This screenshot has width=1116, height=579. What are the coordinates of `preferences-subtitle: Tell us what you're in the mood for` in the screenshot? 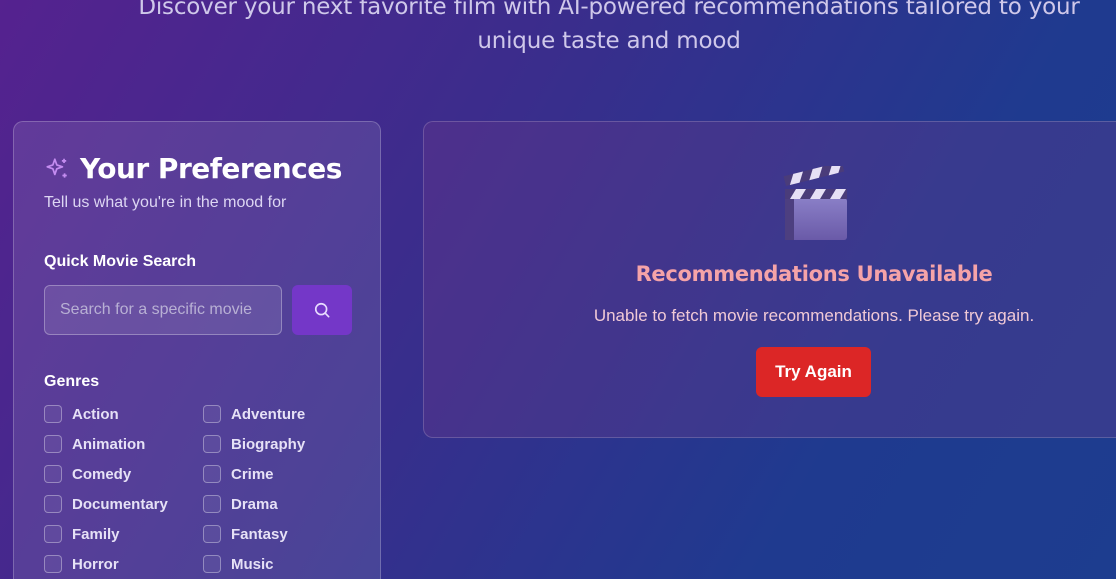 It's located at (165, 202).